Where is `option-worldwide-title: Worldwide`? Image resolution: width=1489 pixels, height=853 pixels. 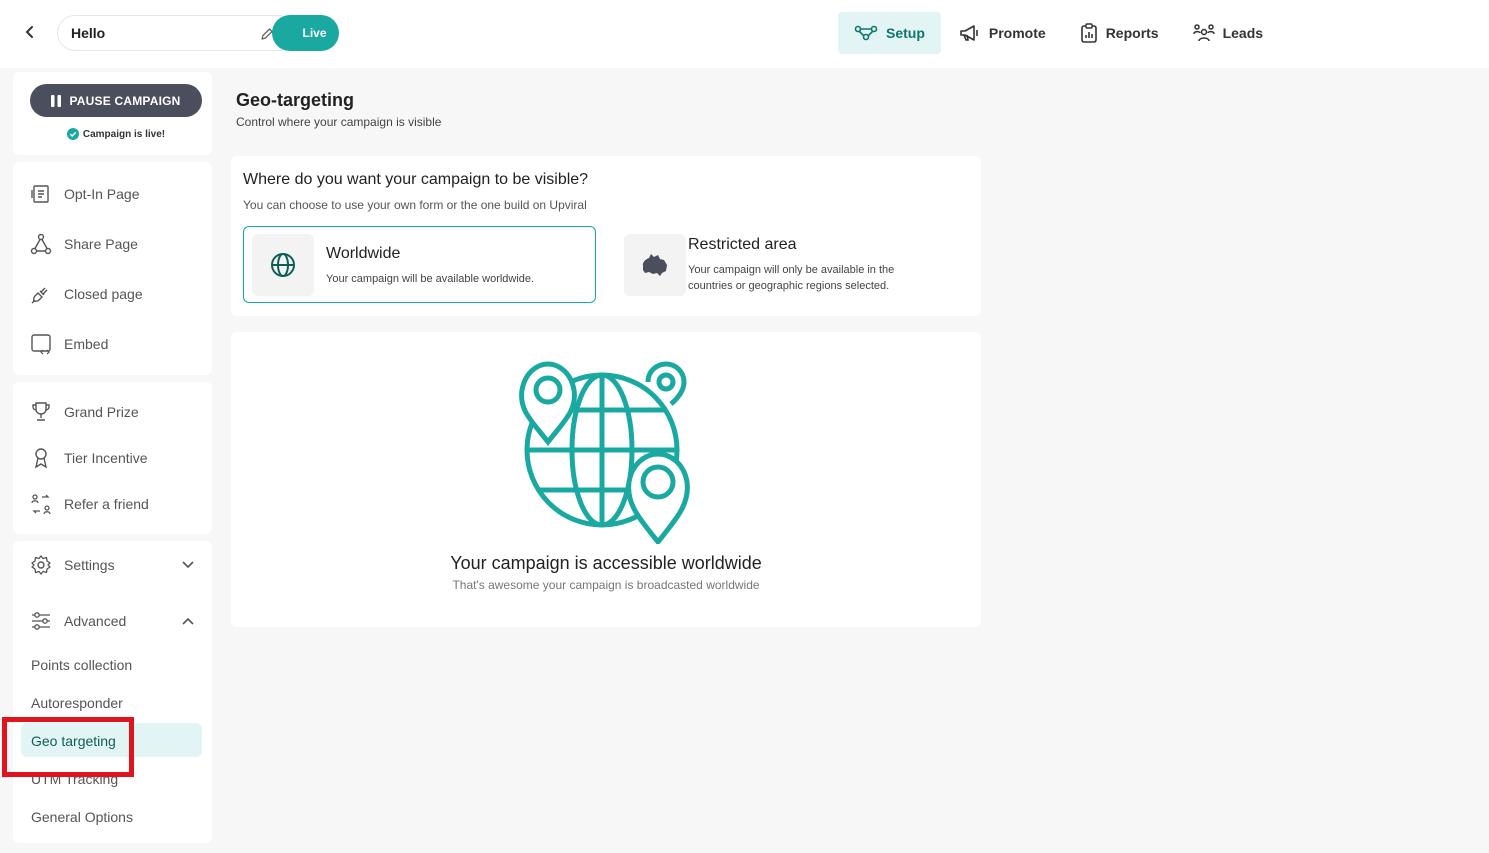
option-worldwide-title: Worldwide is located at coordinates (363, 253).